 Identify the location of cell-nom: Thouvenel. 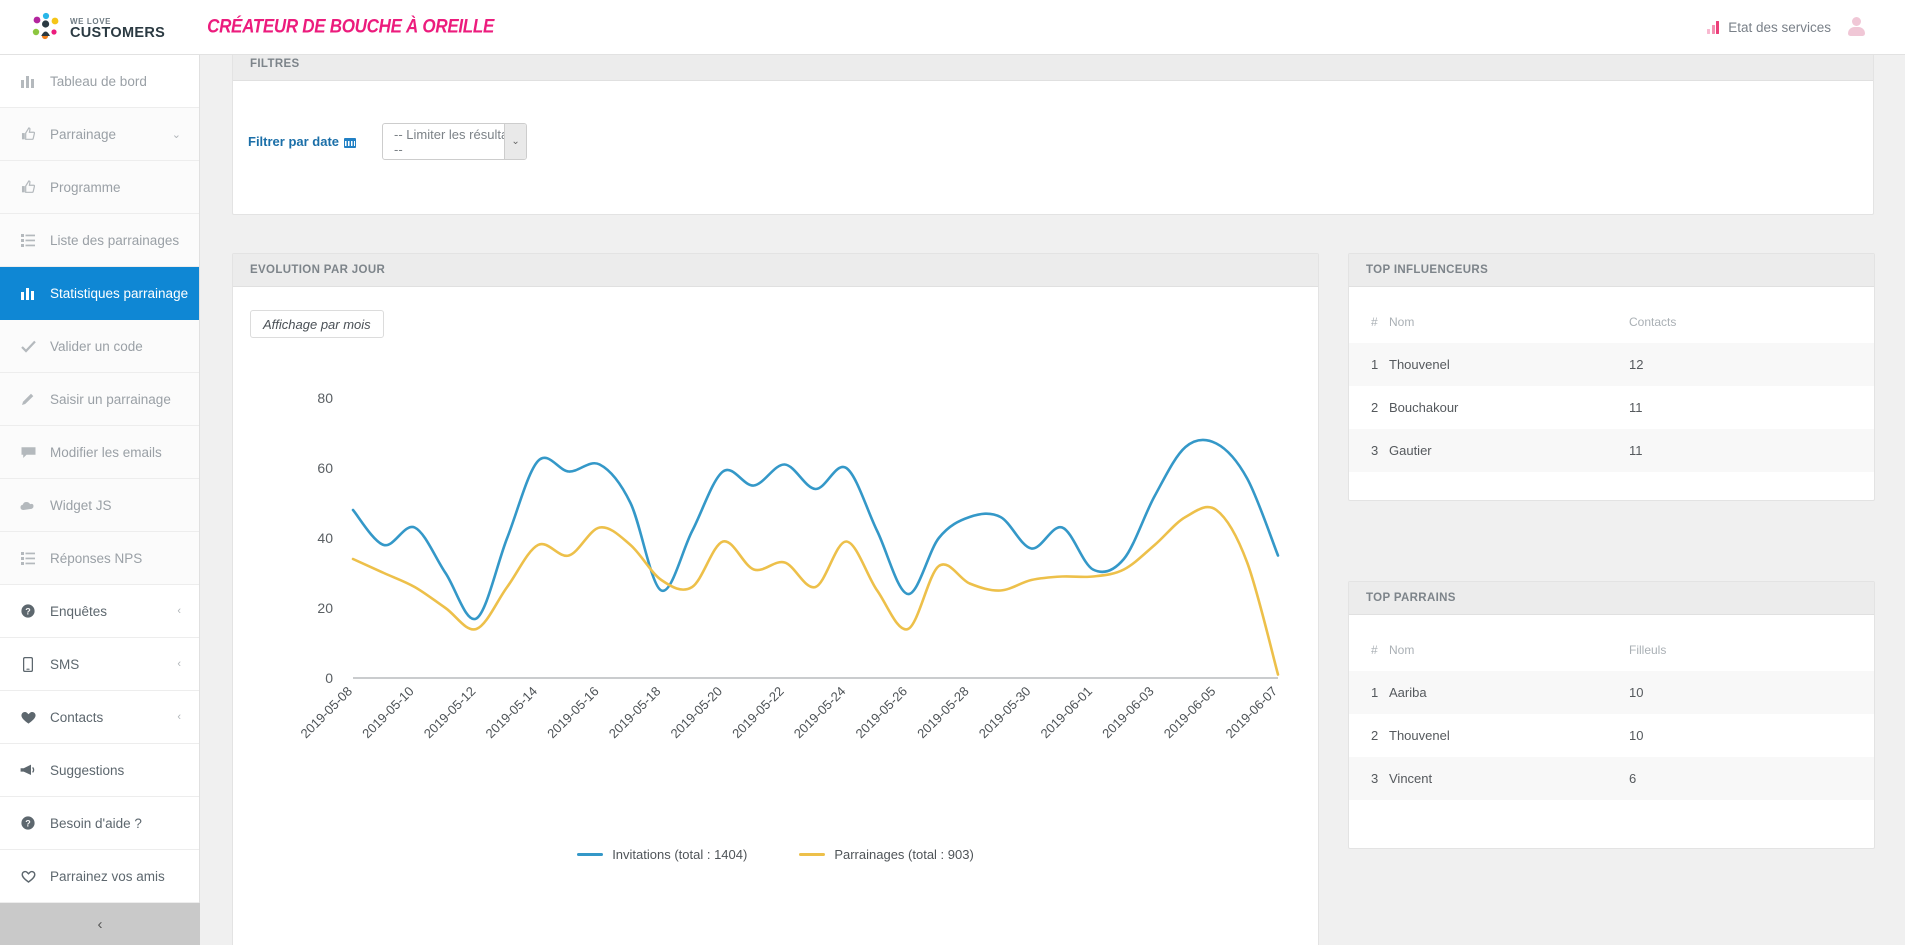
(1419, 364).